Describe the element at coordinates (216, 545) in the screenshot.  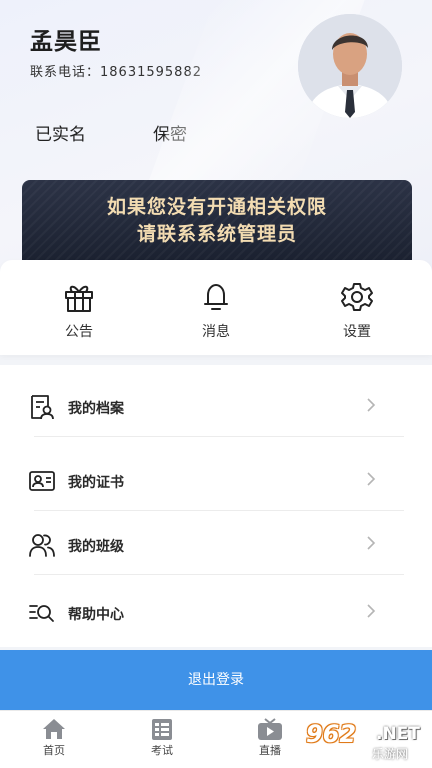
I see `menu-item-class: 我的班级` at that location.